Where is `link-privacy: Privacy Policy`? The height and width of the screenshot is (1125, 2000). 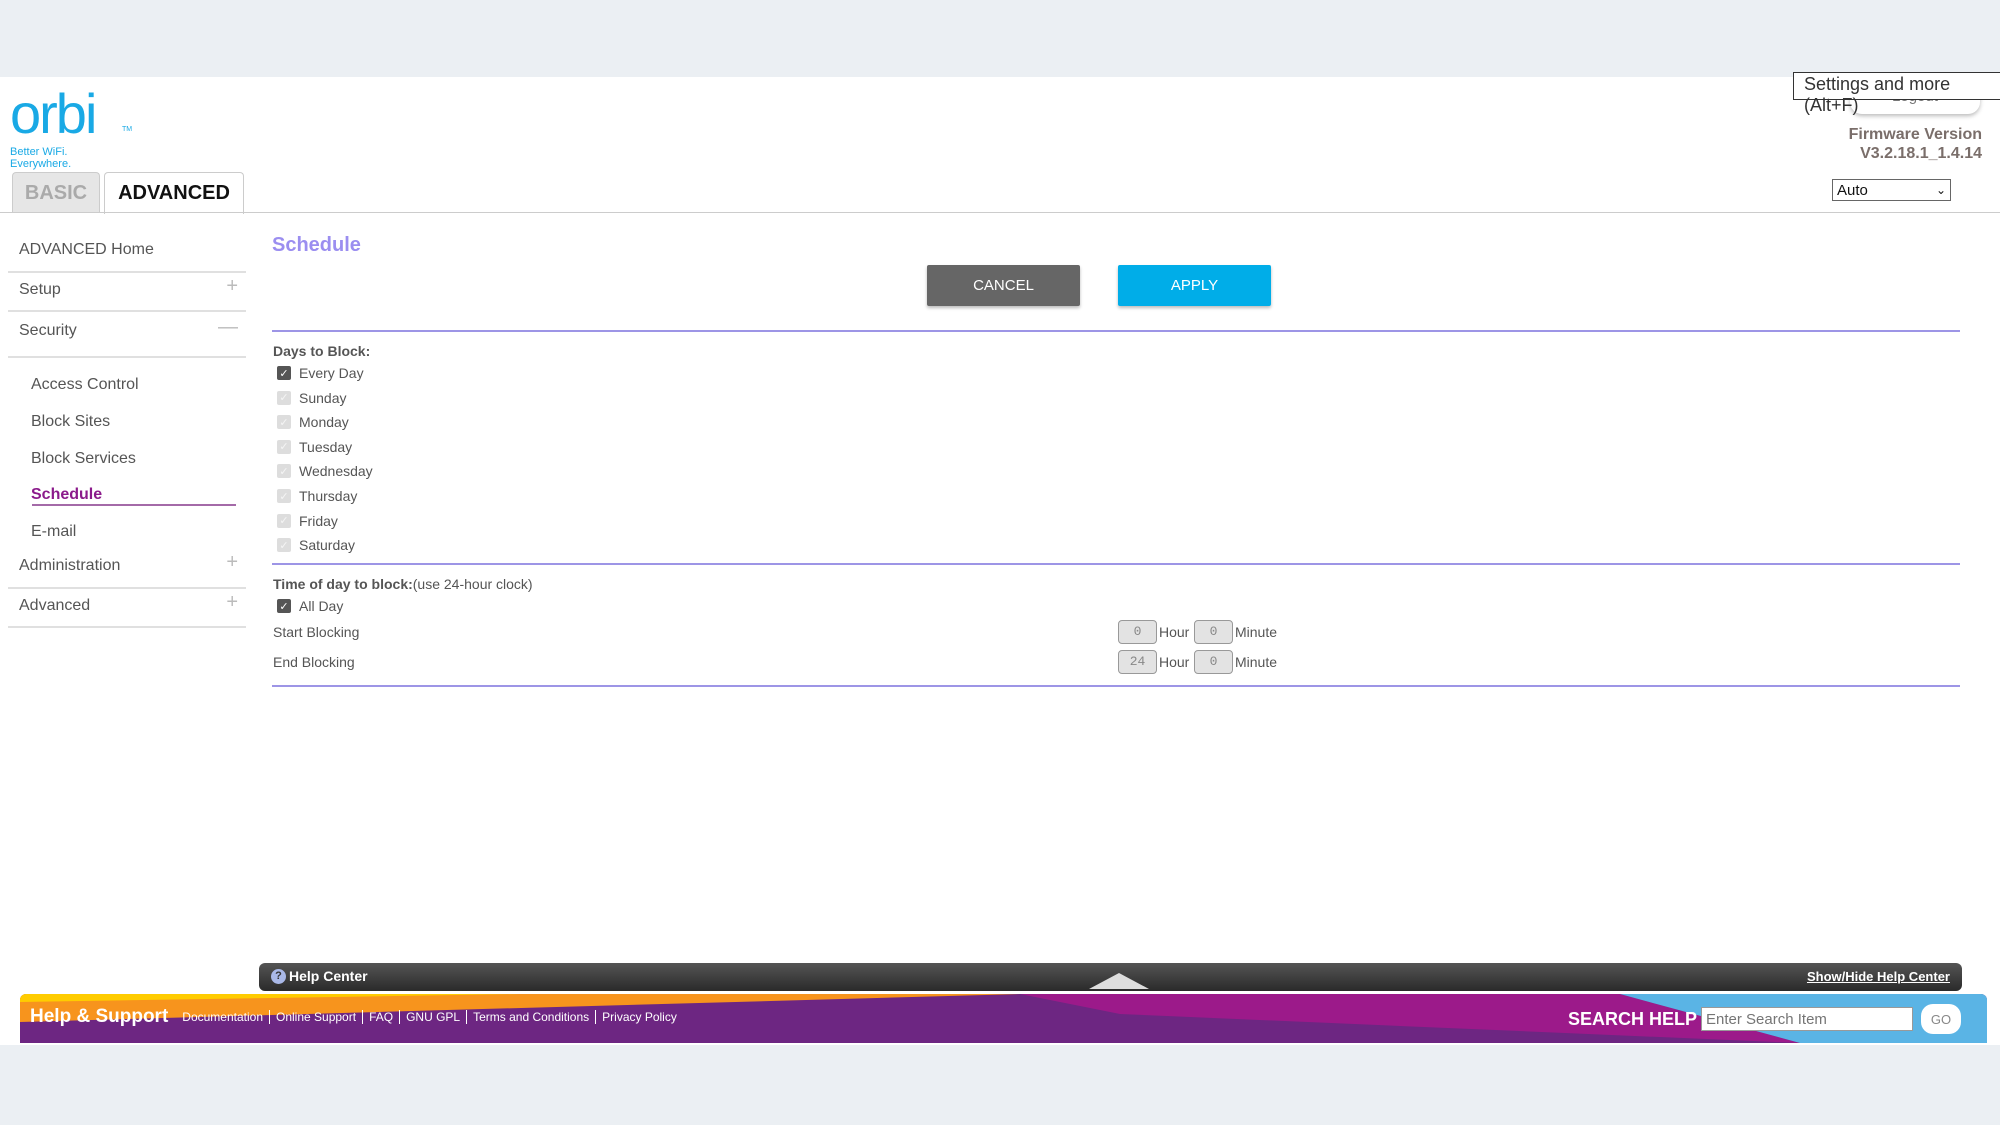 link-privacy: Privacy Policy is located at coordinates (639, 1017).